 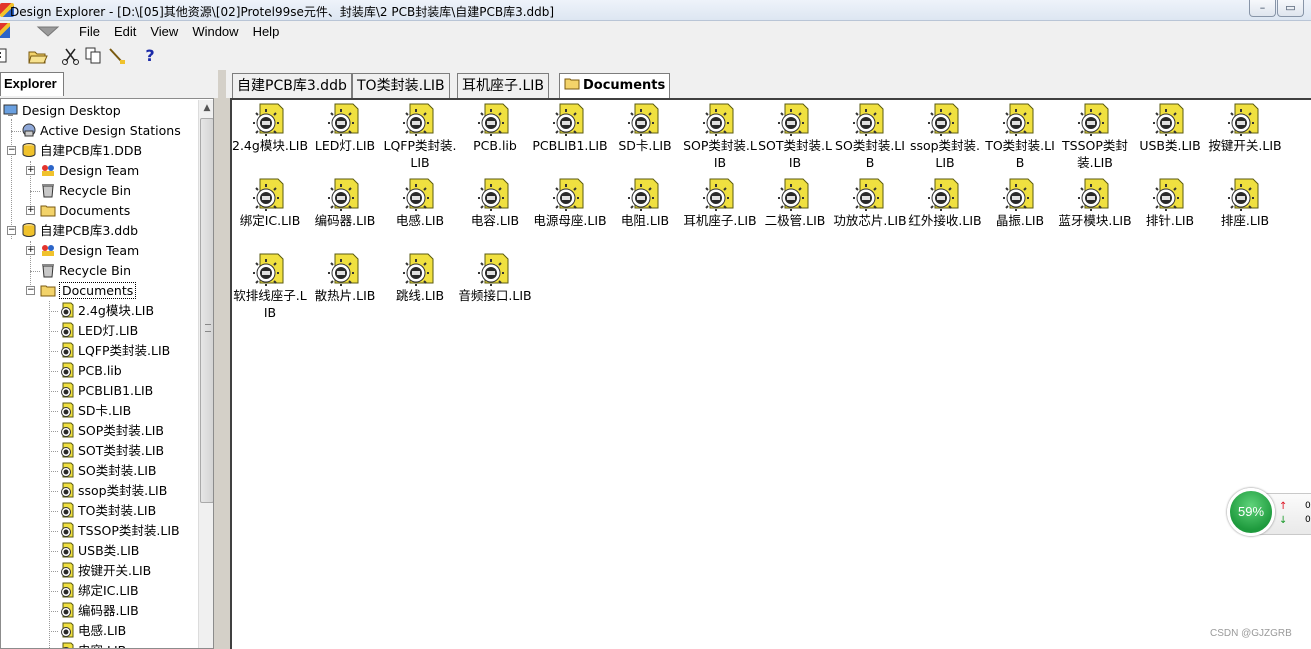 What do you see at coordinates (85, 271) in the screenshot?
I see `tree-node-db3-bin: Recycle Bin` at bounding box center [85, 271].